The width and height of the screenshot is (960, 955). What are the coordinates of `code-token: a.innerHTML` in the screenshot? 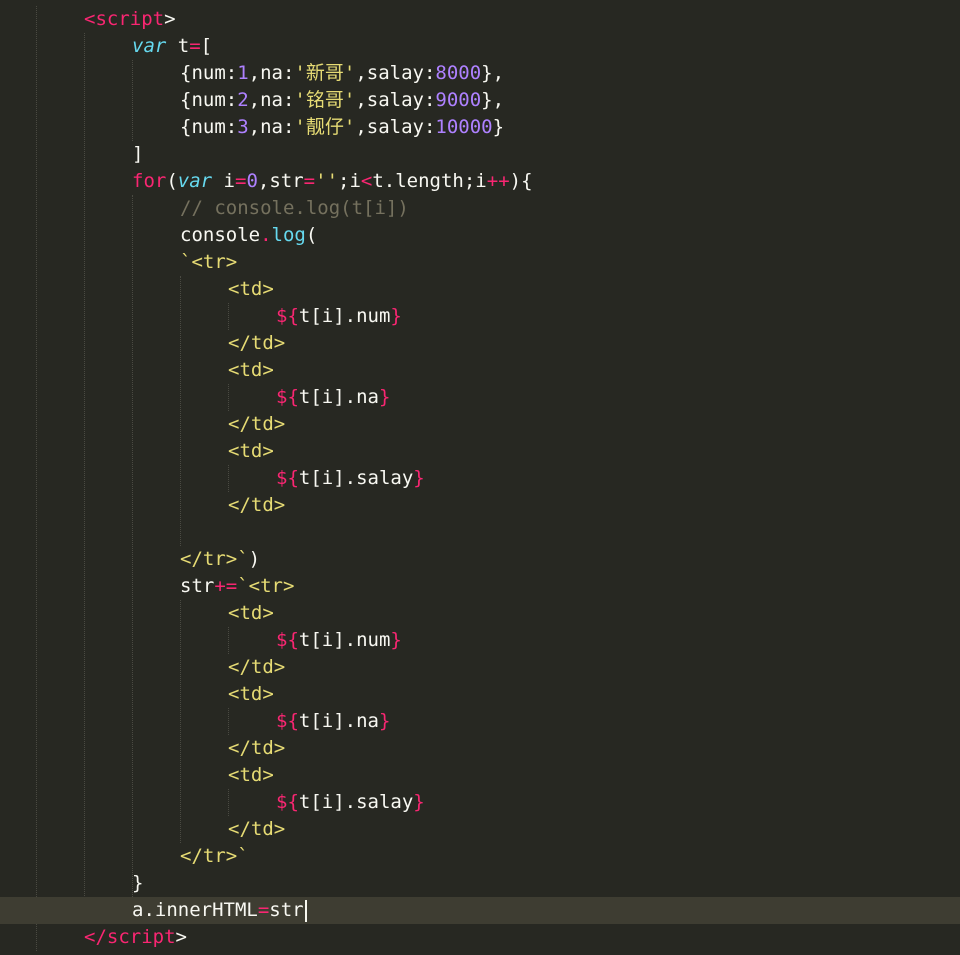 It's located at (195, 910).